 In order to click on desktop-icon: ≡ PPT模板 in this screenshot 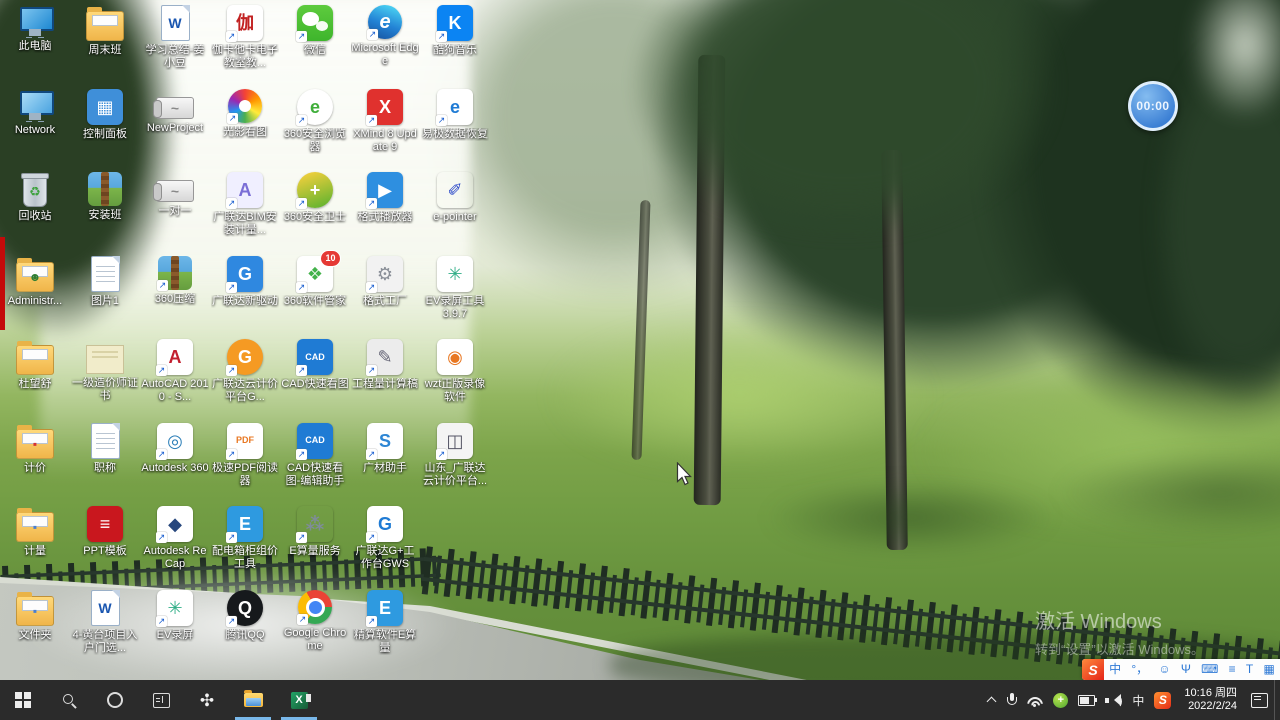, I will do `click(105, 532)`.